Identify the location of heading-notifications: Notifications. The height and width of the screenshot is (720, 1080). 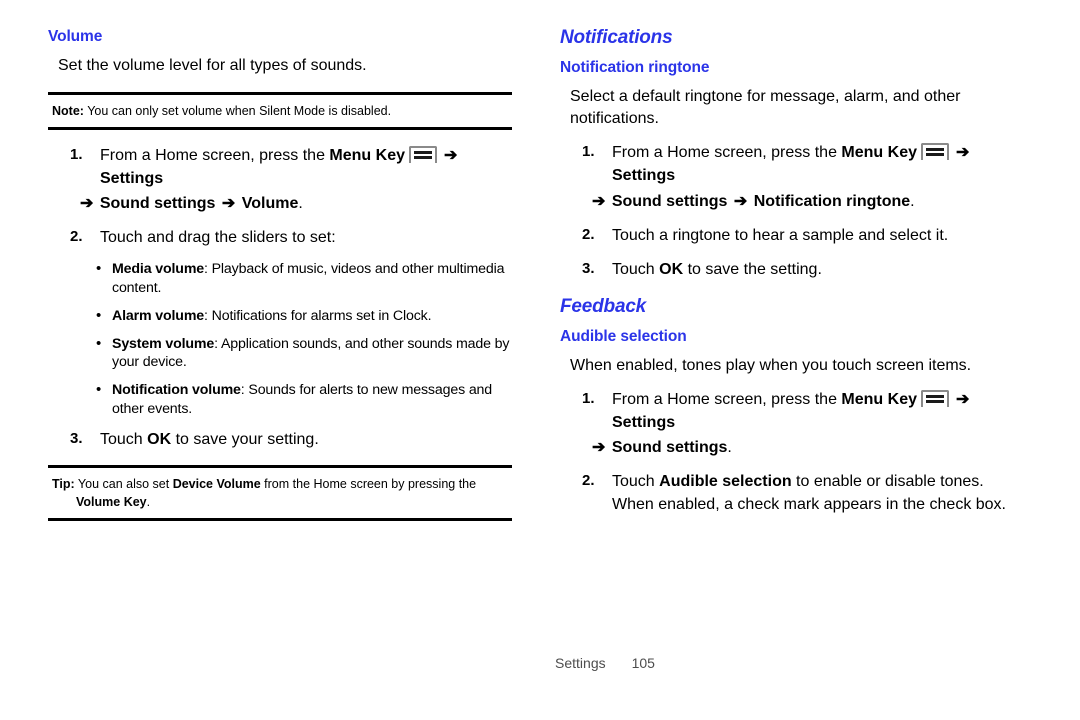
(616, 37).